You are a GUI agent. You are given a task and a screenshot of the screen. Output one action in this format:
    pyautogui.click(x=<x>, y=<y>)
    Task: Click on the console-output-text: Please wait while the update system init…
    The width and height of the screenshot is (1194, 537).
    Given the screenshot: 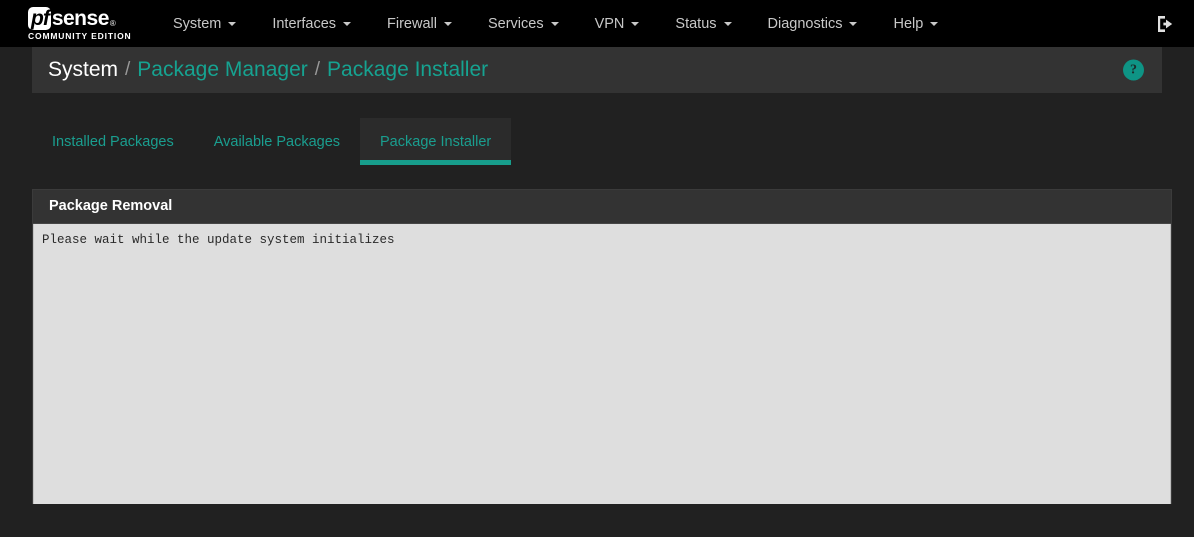 What is the action you would take?
    pyautogui.click(x=218, y=240)
    